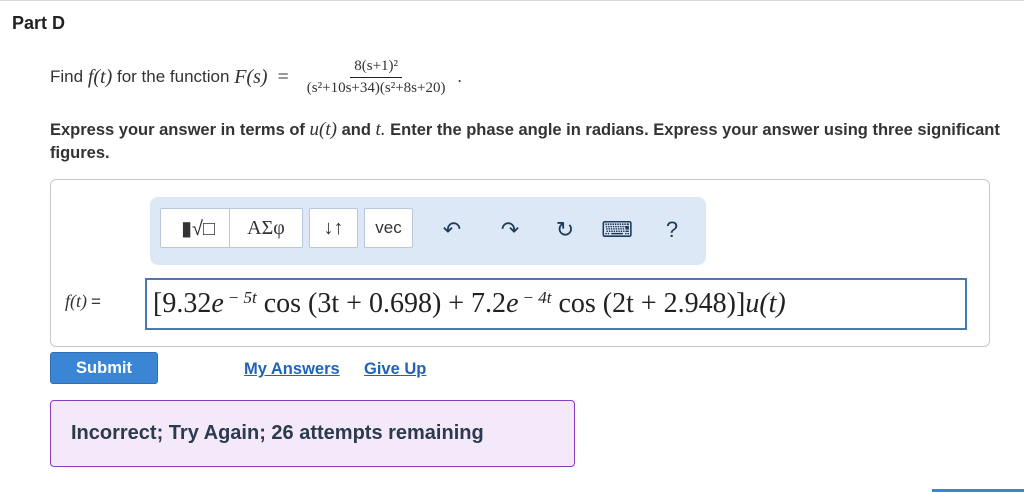  What do you see at coordinates (39, 23) in the screenshot?
I see `part-title: Part D` at bounding box center [39, 23].